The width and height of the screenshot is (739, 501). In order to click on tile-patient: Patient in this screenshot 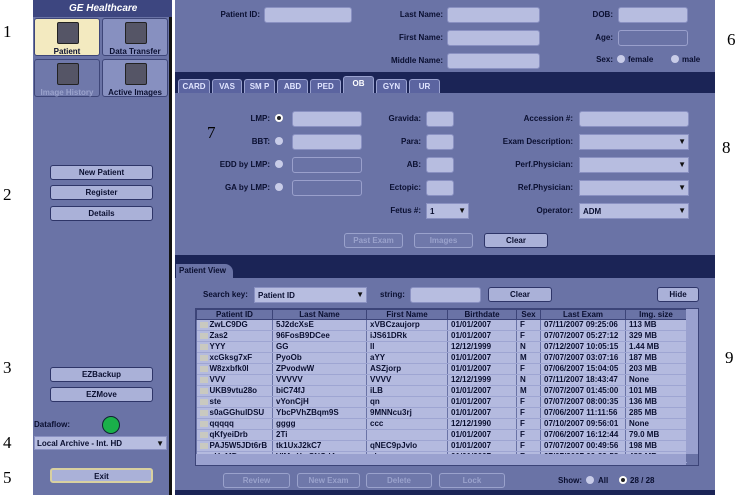, I will do `click(67, 37)`.